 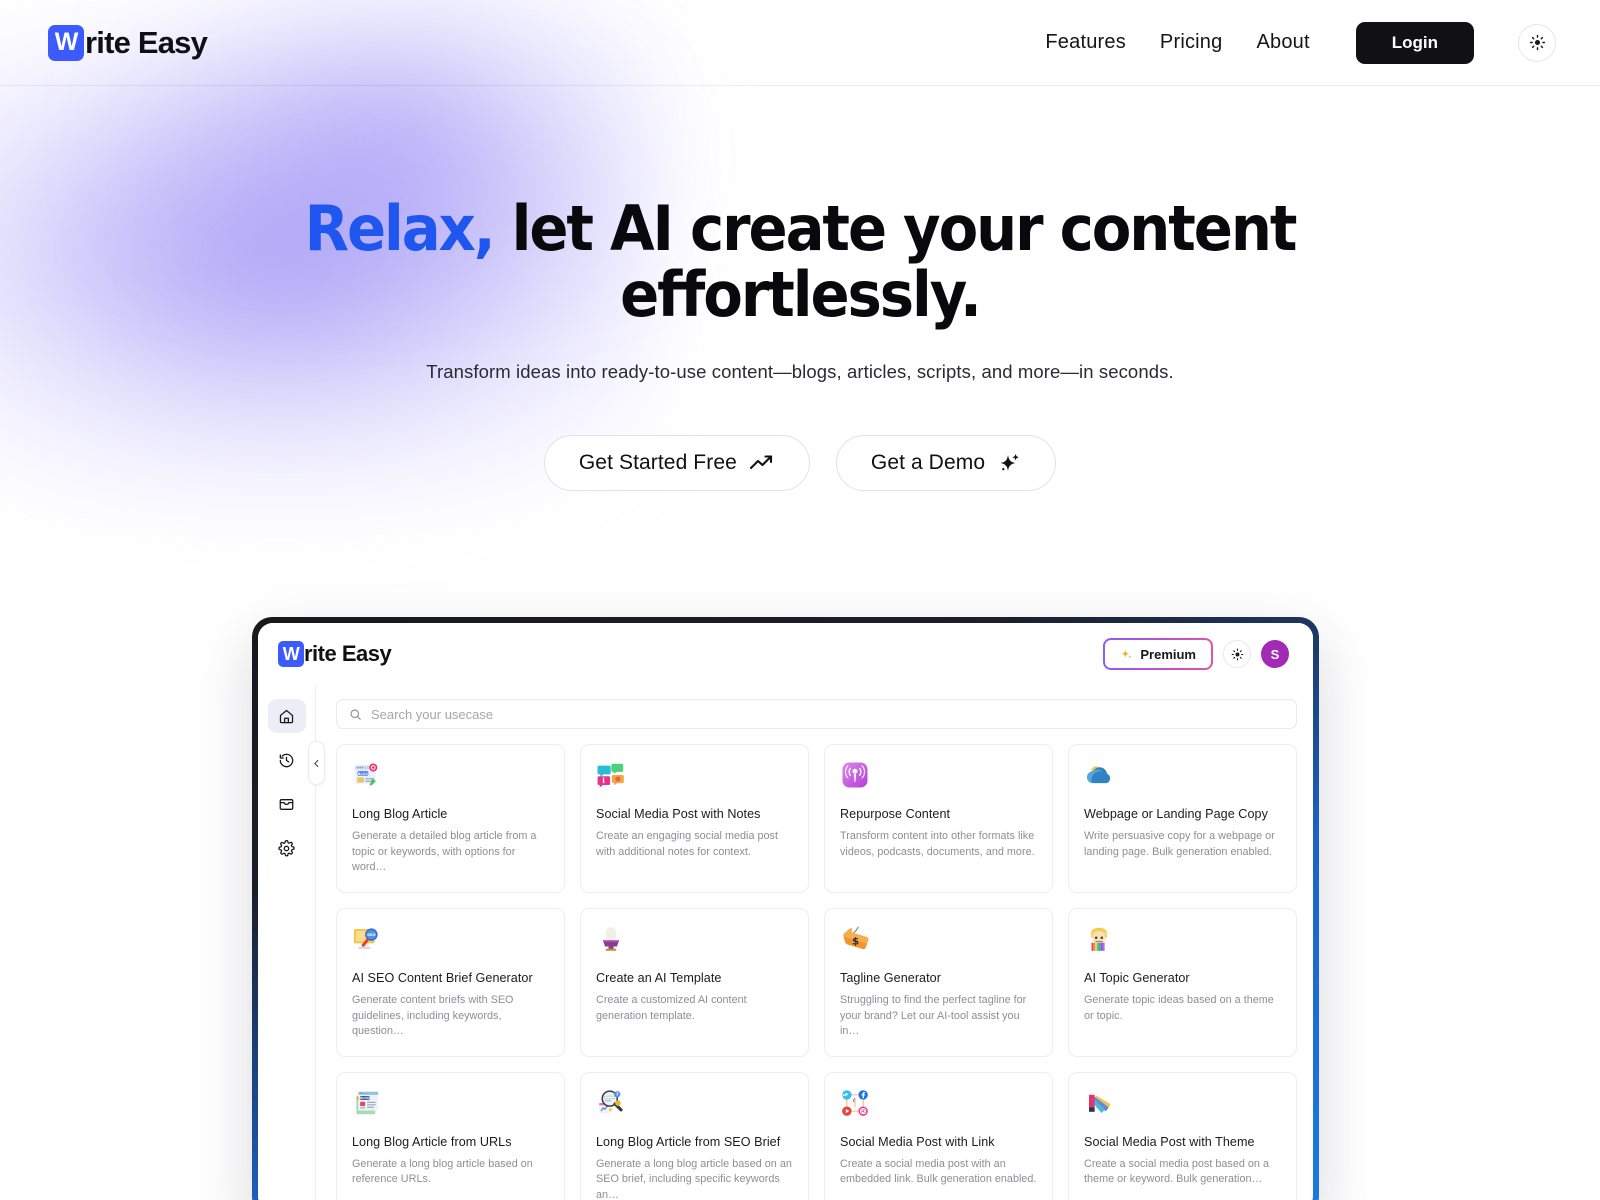 What do you see at coordinates (400, 228) in the screenshot?
I see `hero-title-accent: Relax,` at bounding box center [400, 228].